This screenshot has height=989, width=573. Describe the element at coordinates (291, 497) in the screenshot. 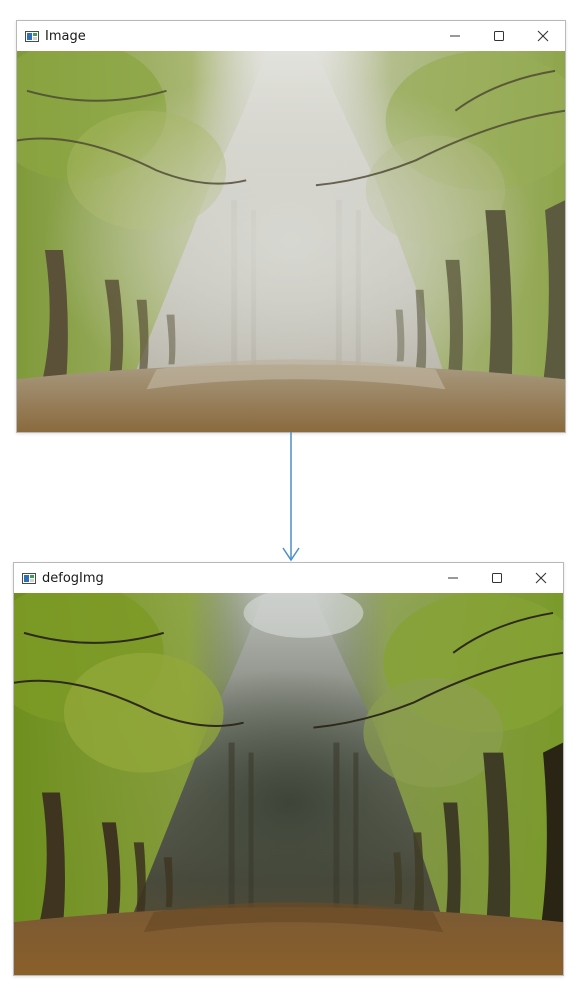

I see `down-arrow-icon` at that location.